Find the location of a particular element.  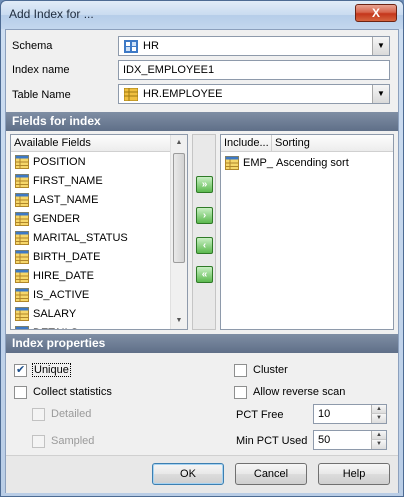

list-item-label: LAST_NAME is located at coordinates (66, 200).